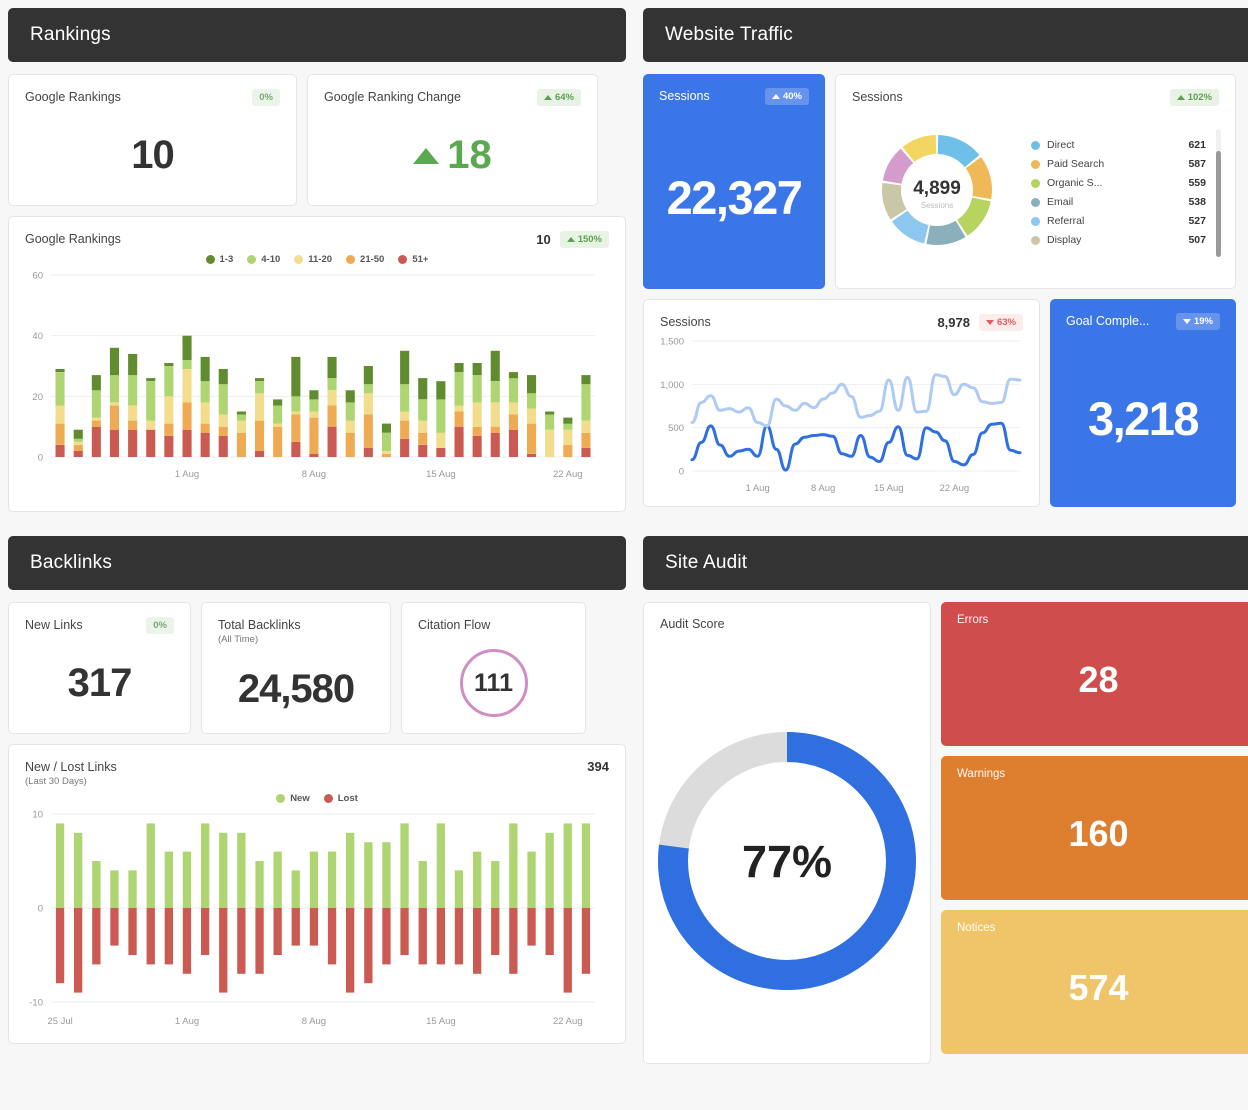  I want to click on status-title: Warnings, so click(981, 774).